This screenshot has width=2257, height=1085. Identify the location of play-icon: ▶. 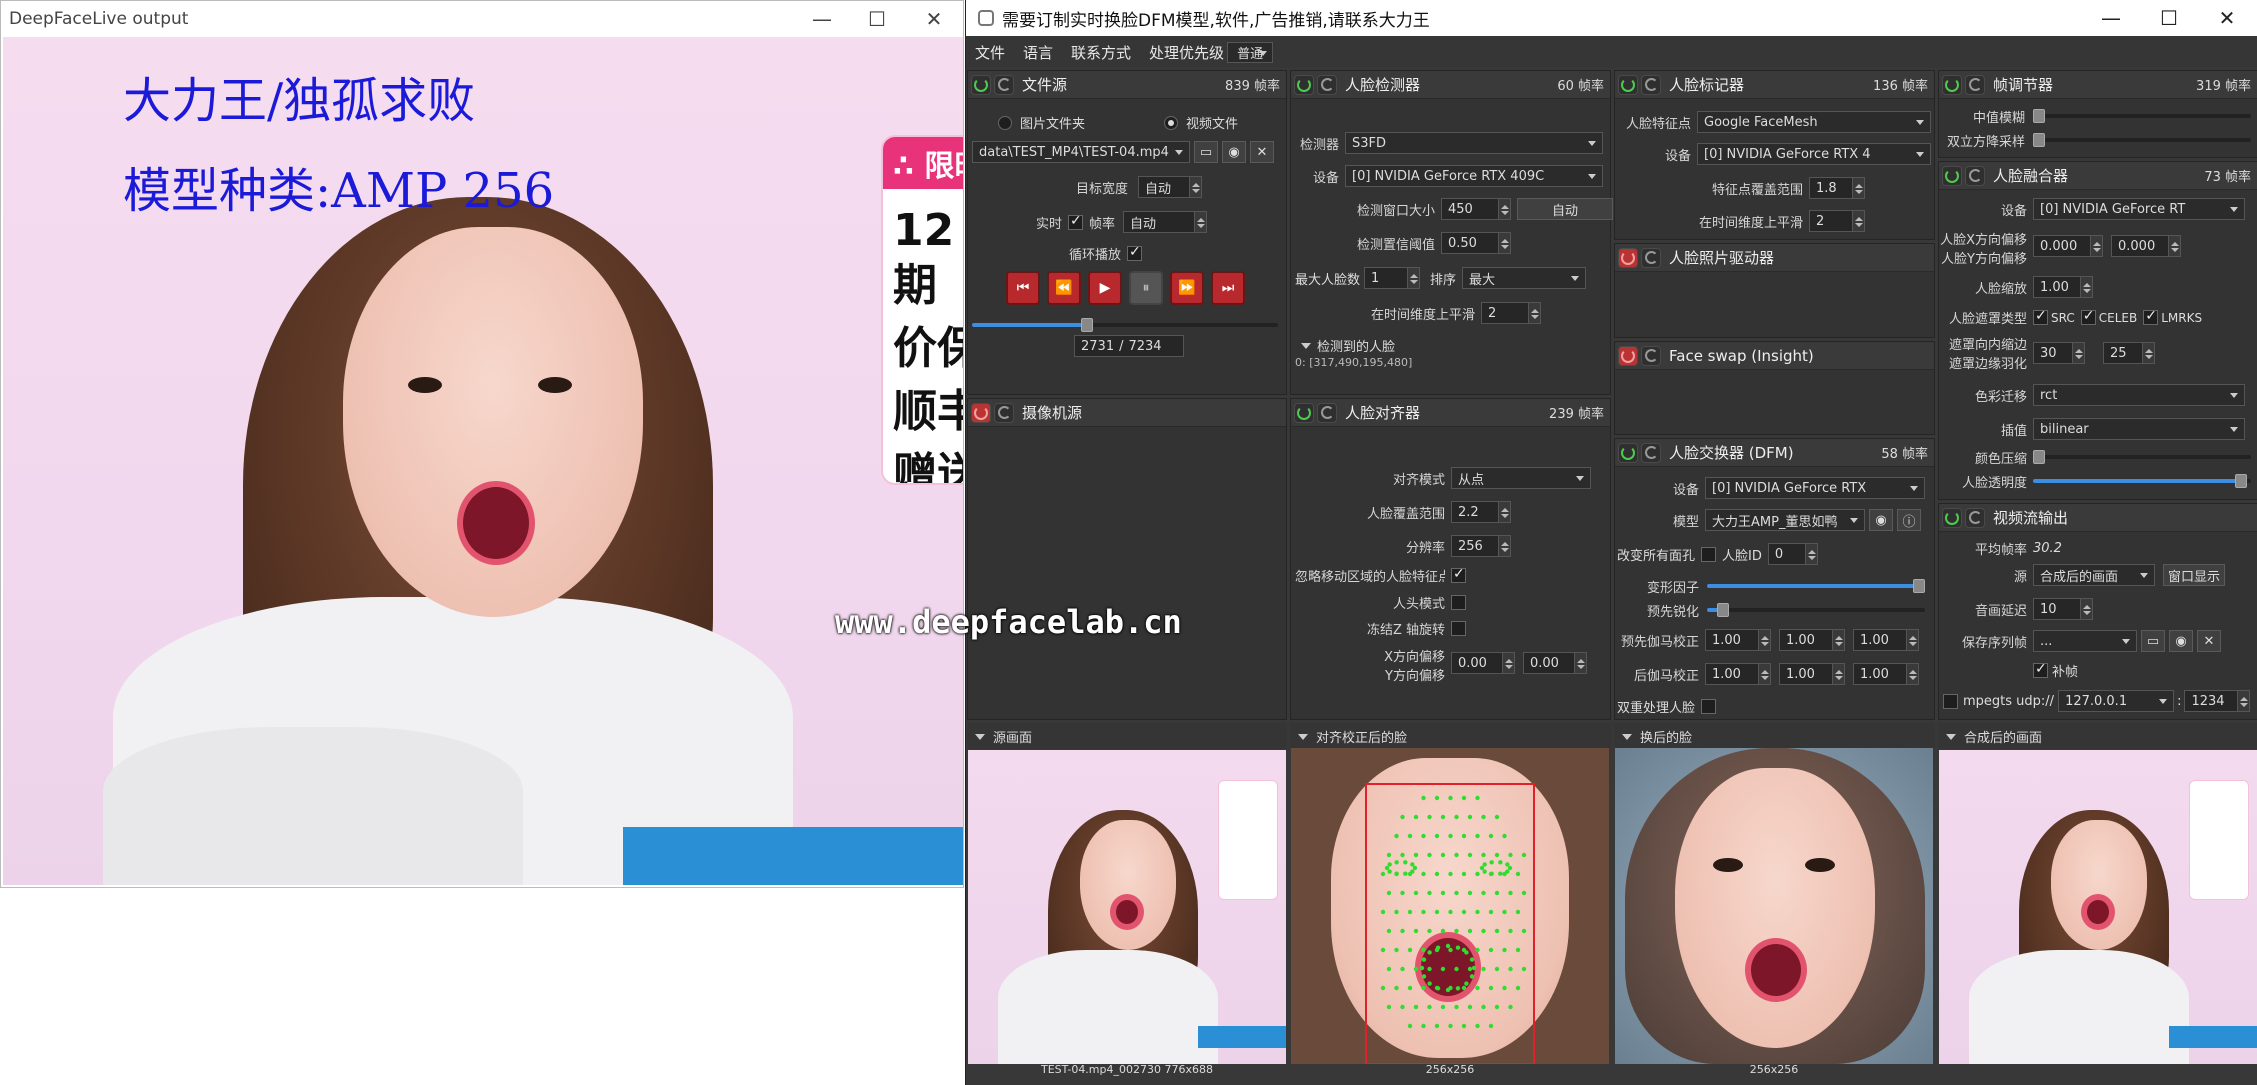
(1105, 288).